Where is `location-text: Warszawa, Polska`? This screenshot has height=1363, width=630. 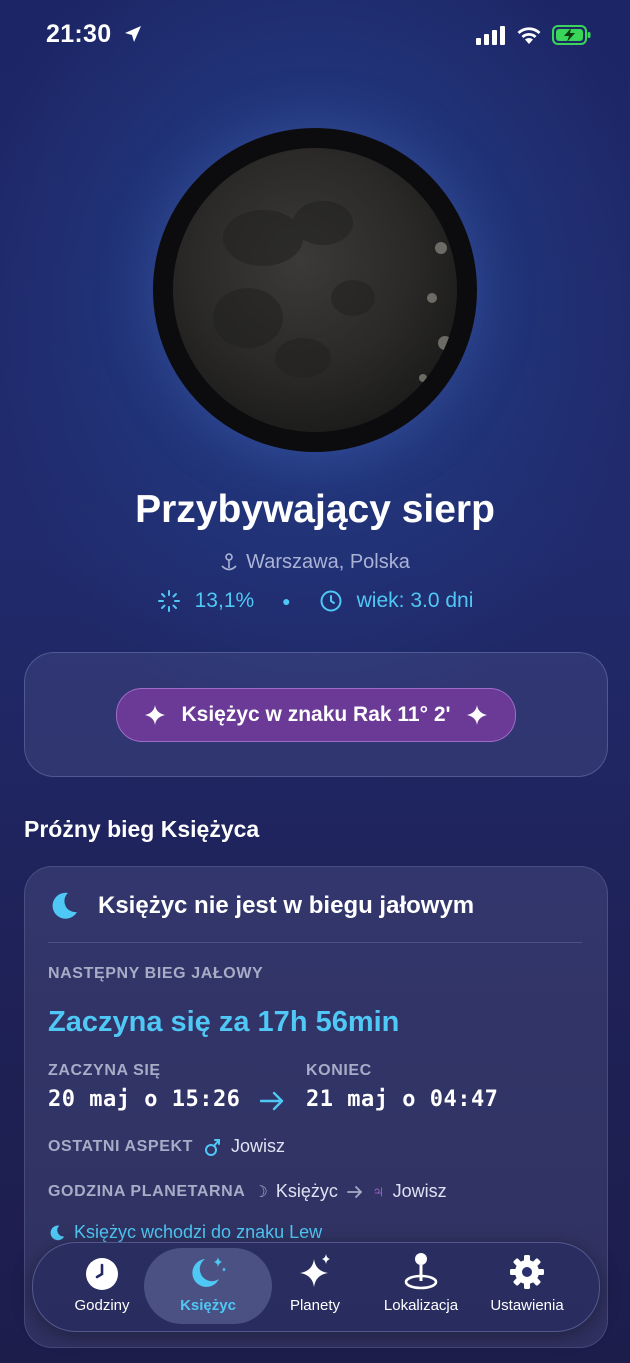
location-text: Warszawa, Polska is located at coordinates (328, 562).